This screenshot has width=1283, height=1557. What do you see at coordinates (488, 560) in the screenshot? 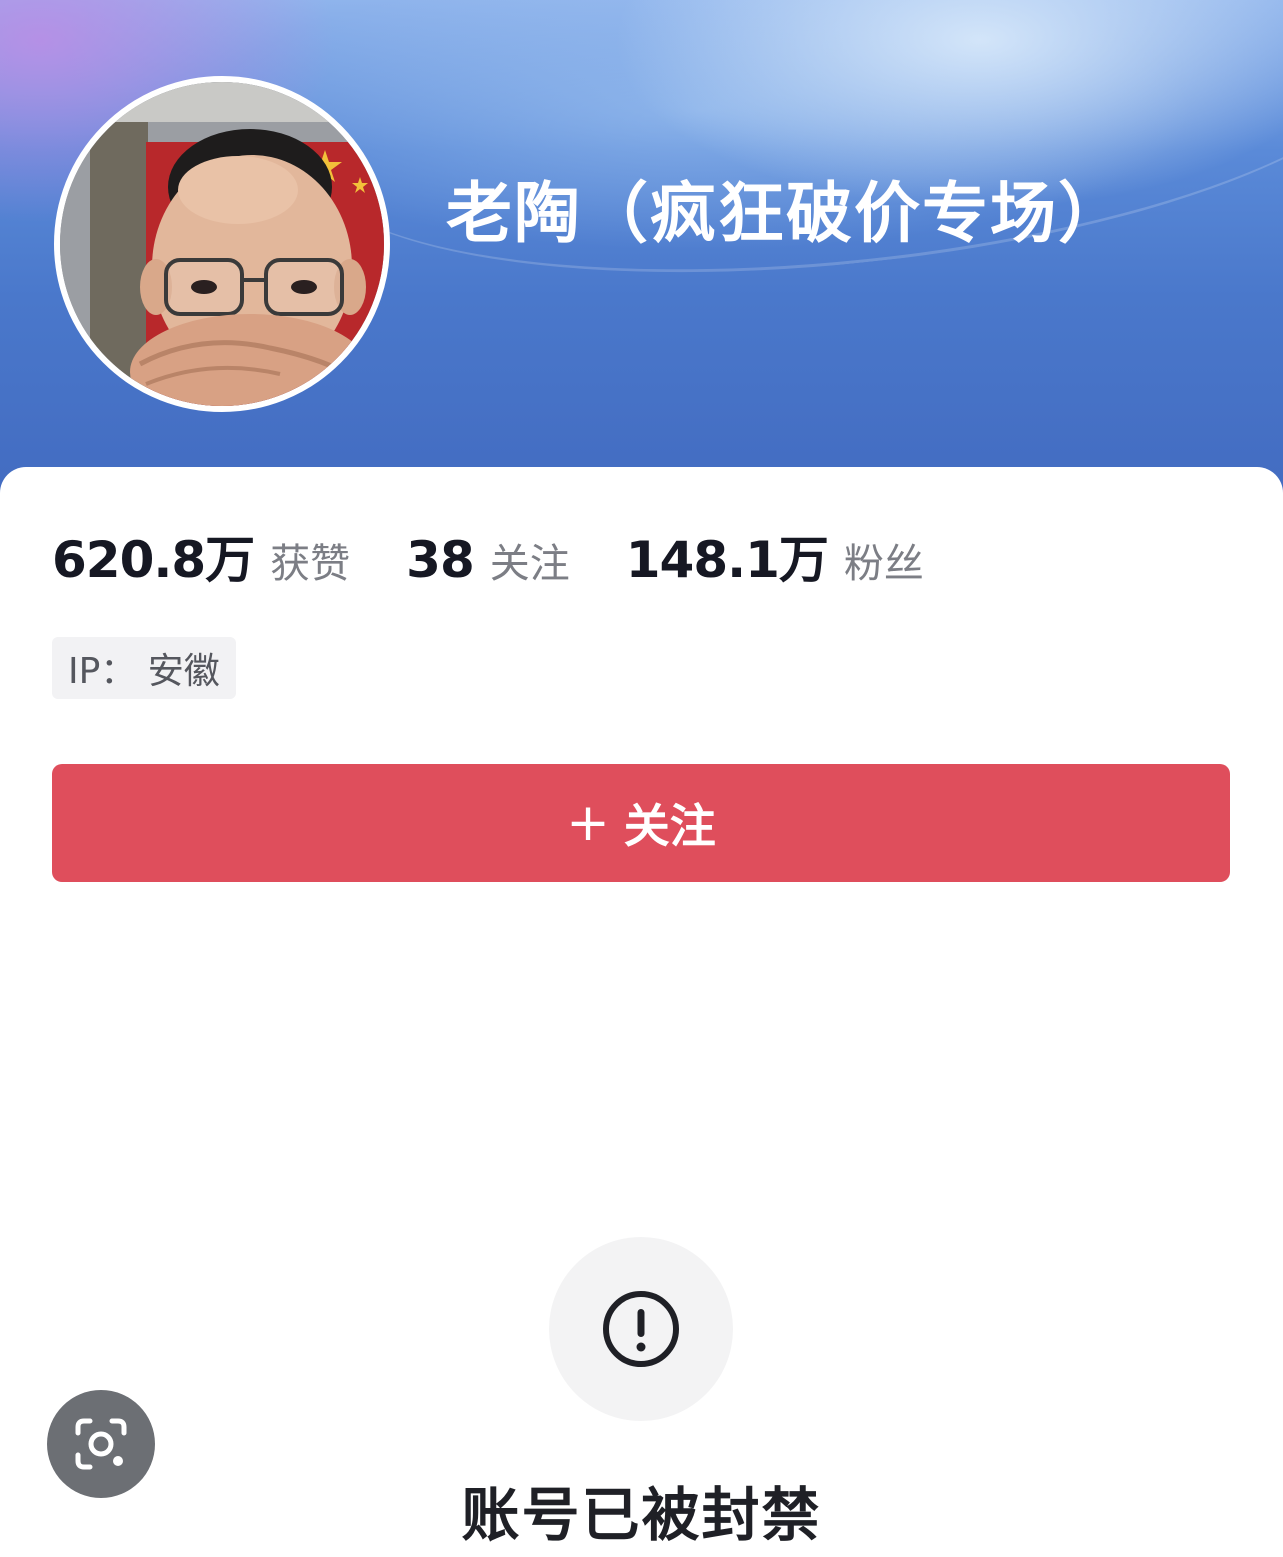
I see `stat-following: 38 关注` at bounding box center [488, 560].